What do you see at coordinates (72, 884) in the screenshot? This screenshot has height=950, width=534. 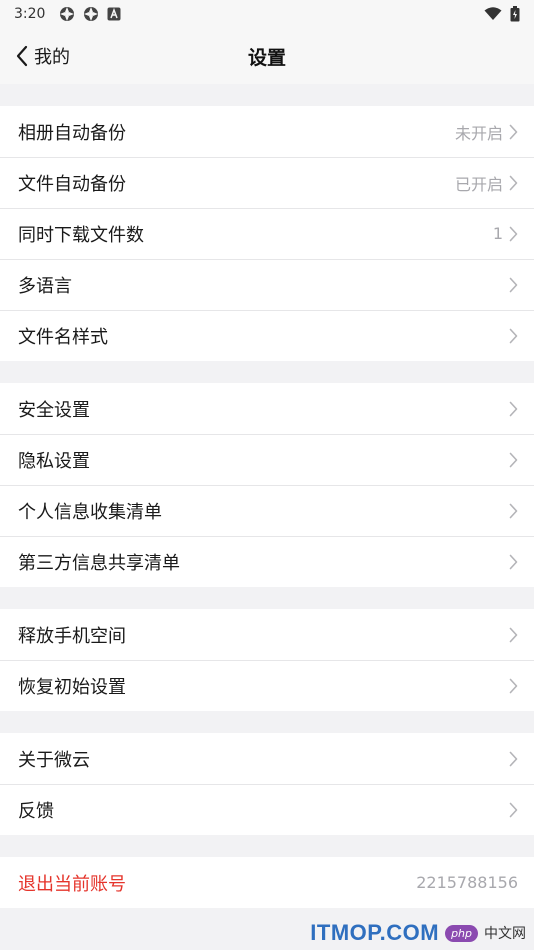 I see `logout-label: 退出当前账号` at bounding box center [72, 884].